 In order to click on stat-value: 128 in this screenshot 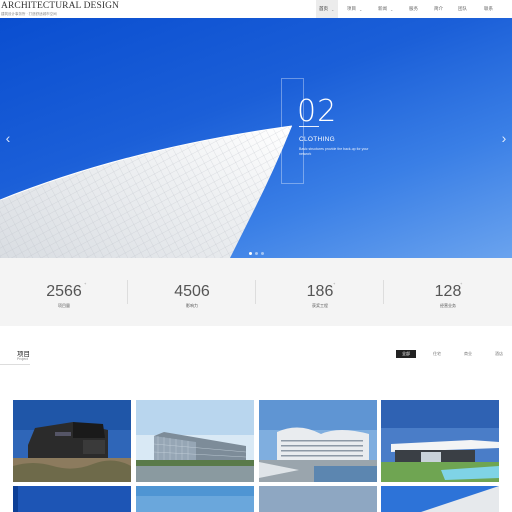, I will do `click(448, 291)`.